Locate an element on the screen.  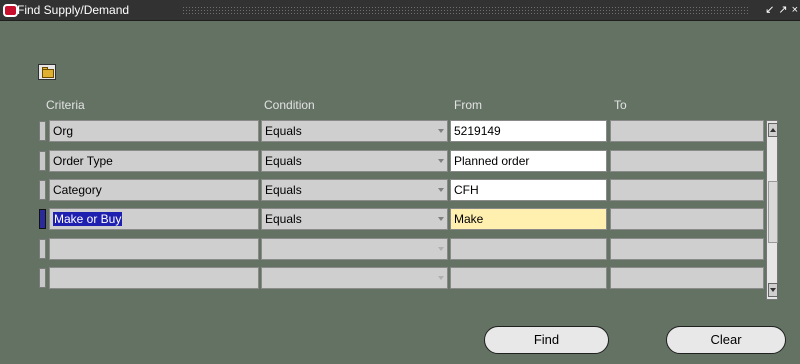
open-folder-icon is located at coordinates (48, 73).